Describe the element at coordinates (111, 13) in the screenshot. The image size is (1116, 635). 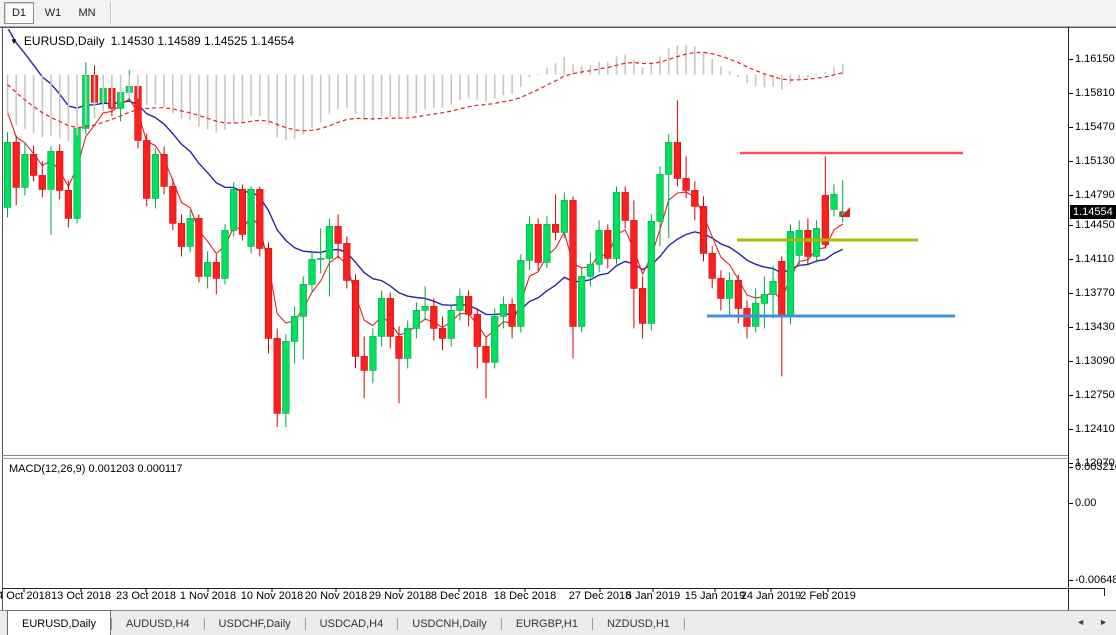
I see `toolbar-separator` at that location.